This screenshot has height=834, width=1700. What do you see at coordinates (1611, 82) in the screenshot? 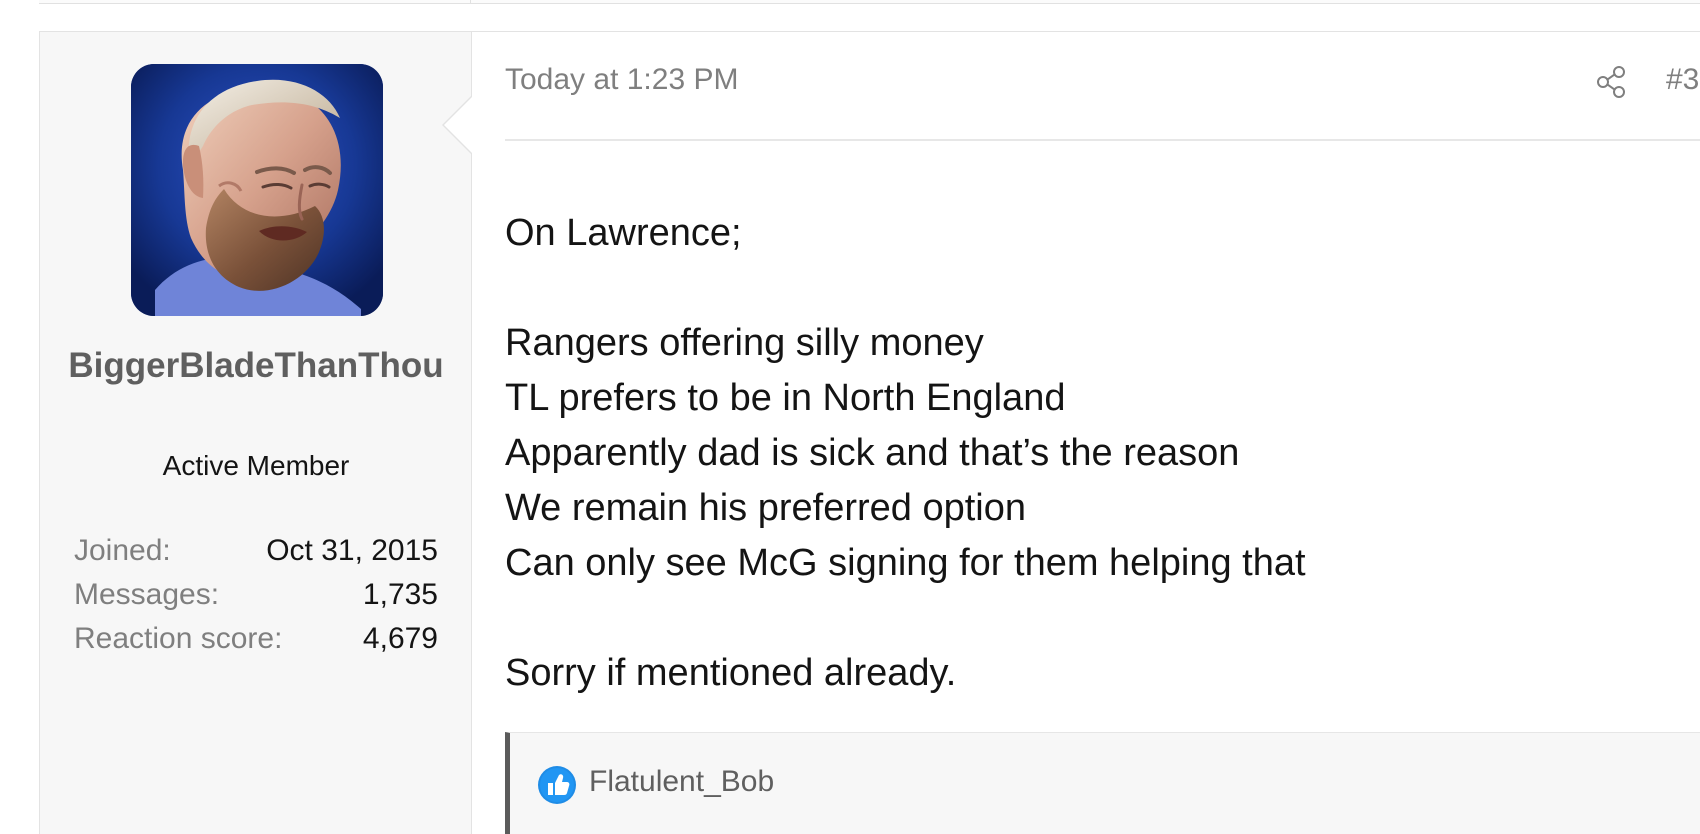
I see `share-icon` at bounding box center [1611, 82].